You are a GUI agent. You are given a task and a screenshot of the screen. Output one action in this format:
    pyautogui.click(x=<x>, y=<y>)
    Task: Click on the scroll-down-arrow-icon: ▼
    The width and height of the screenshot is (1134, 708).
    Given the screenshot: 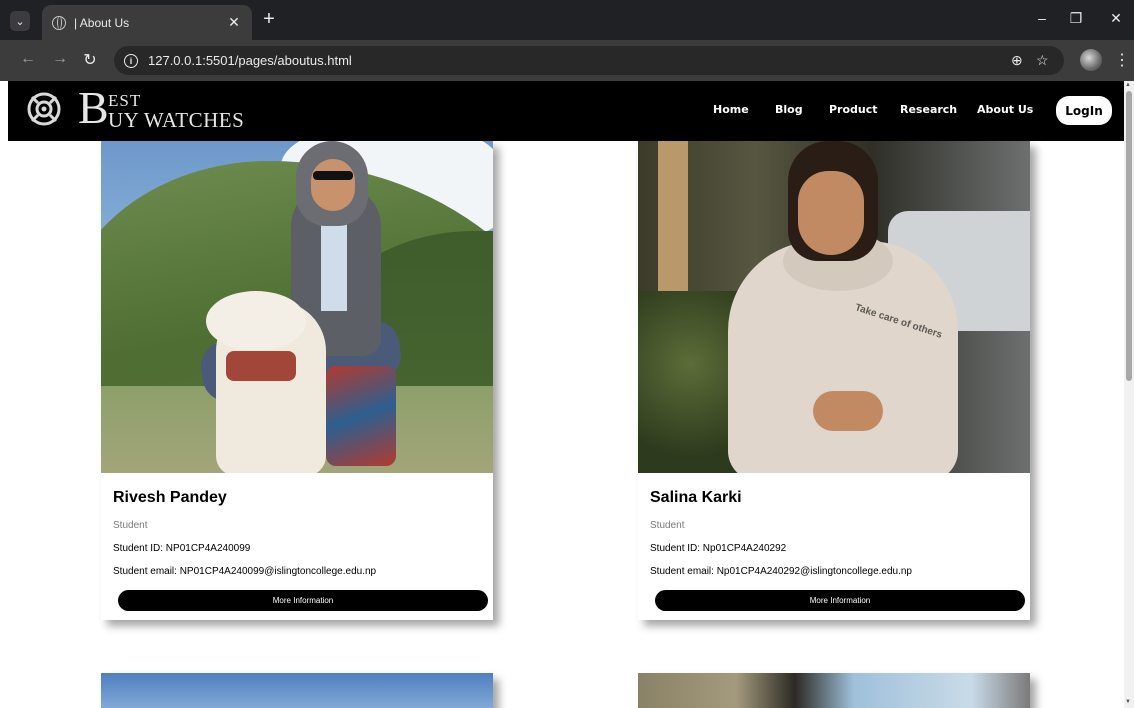 What is the action you would take?
    pyautogui.click(x=1128, y=702)
    